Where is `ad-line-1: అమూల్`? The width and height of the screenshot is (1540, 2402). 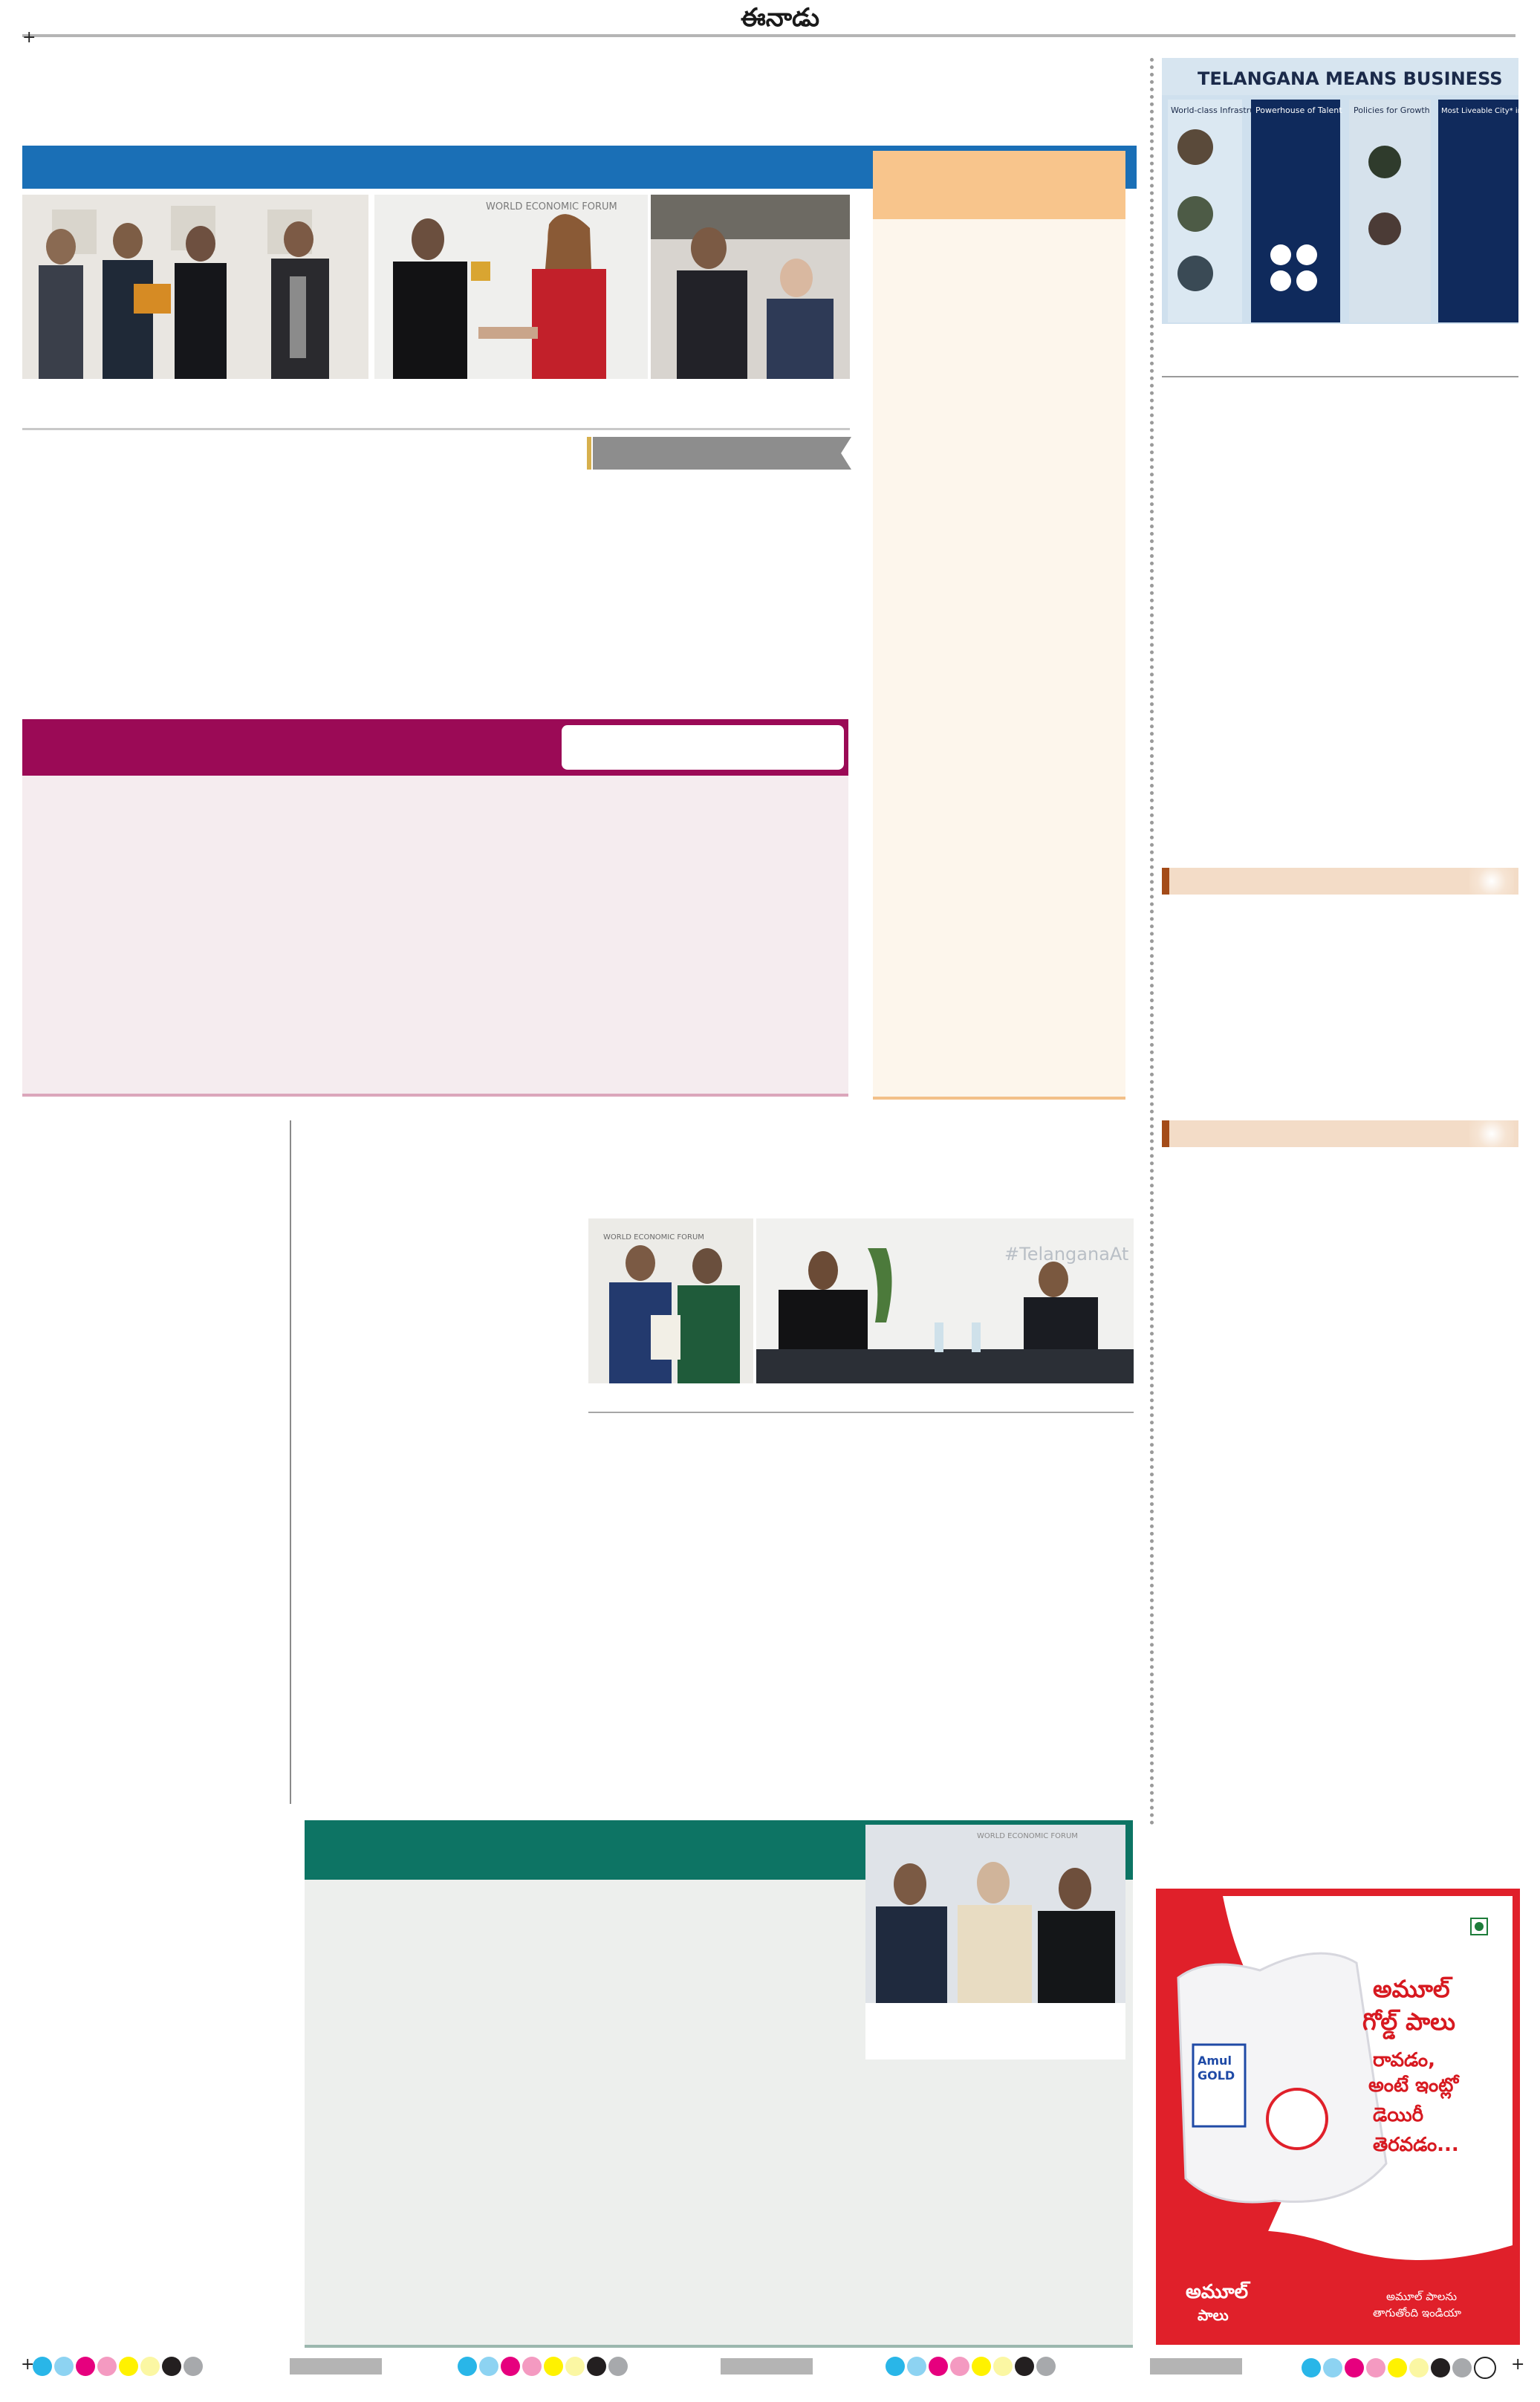 ad-line-1: అమూల్ is located at coordinates (1411, 1989).